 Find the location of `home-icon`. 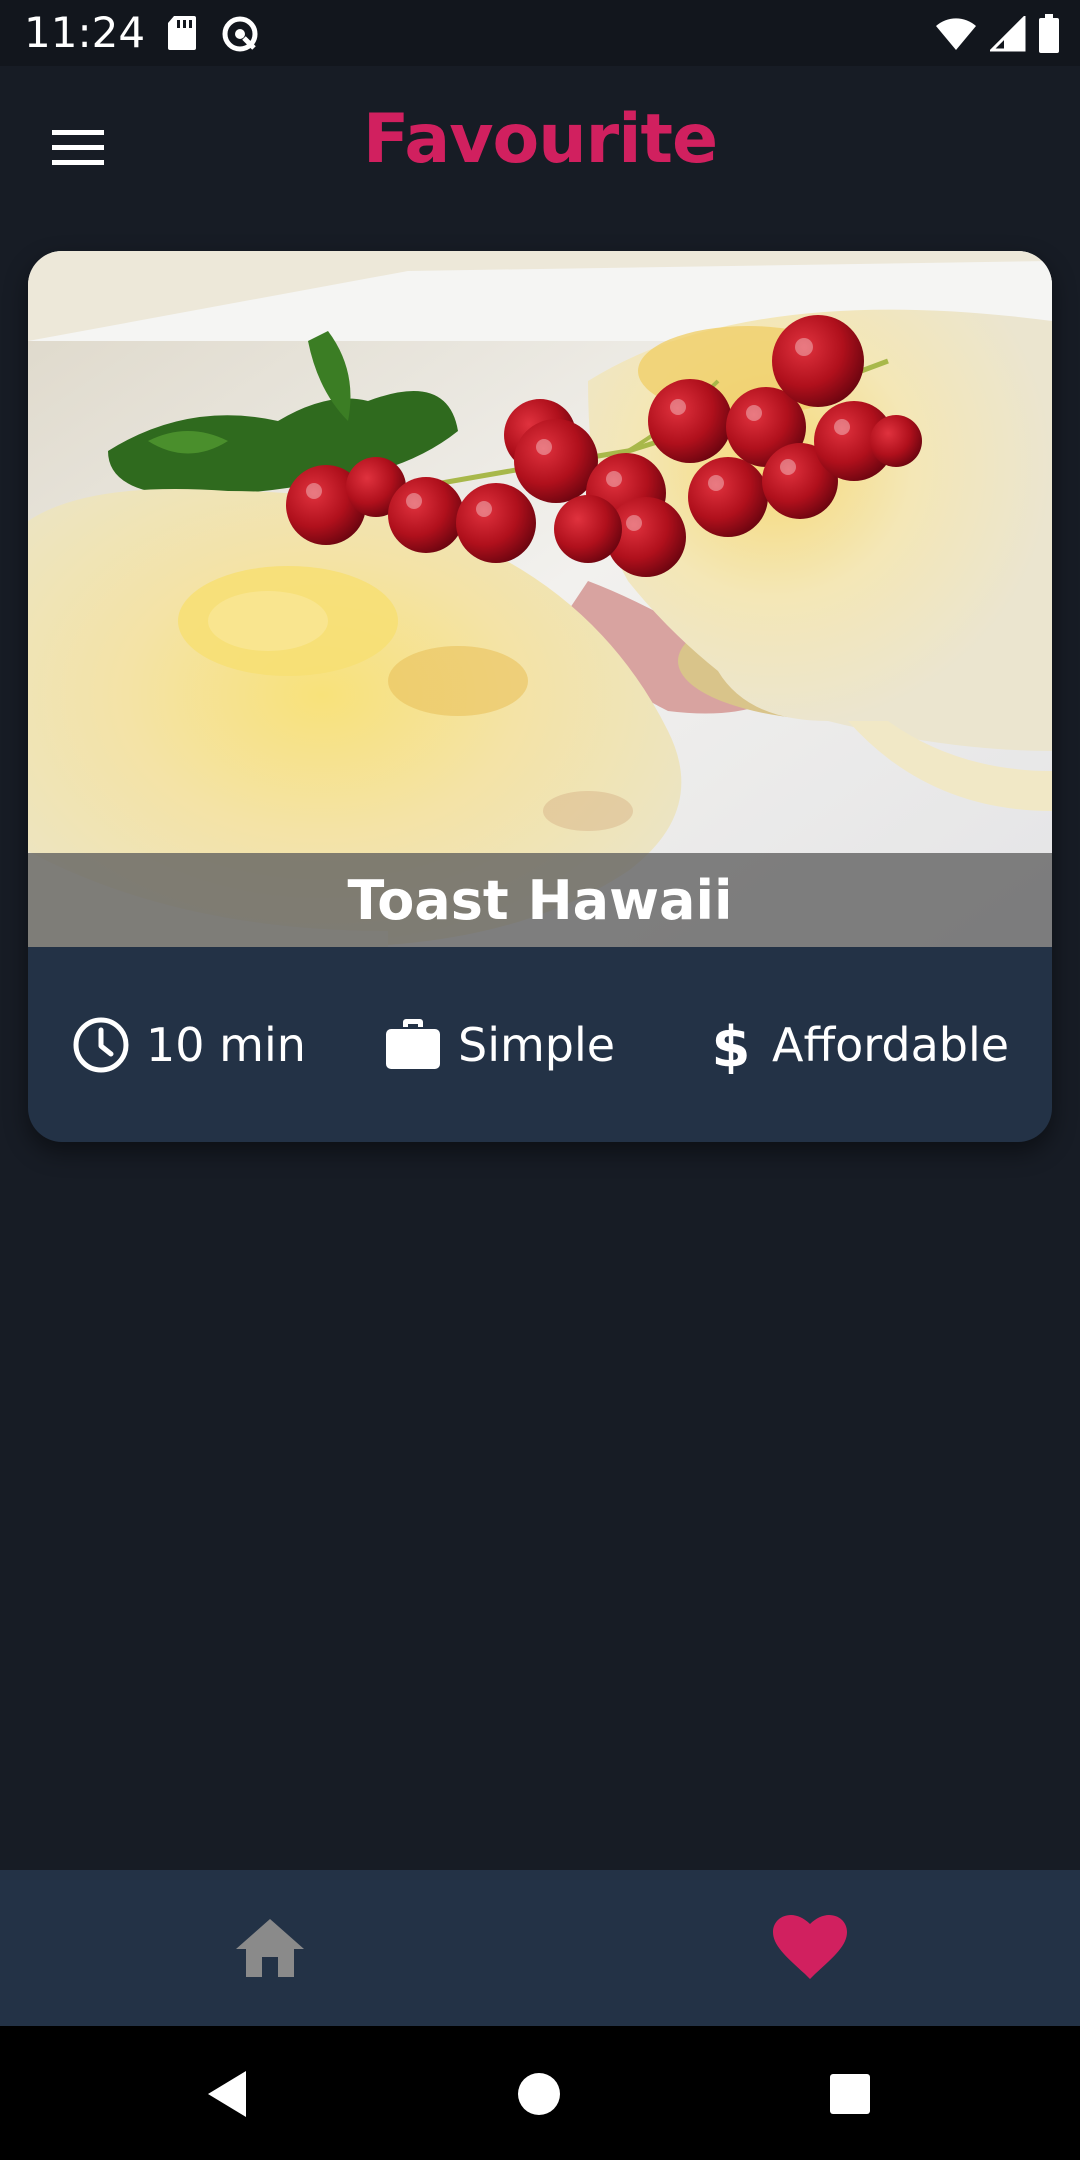

home-icon is located at coordinates (270, 1948).